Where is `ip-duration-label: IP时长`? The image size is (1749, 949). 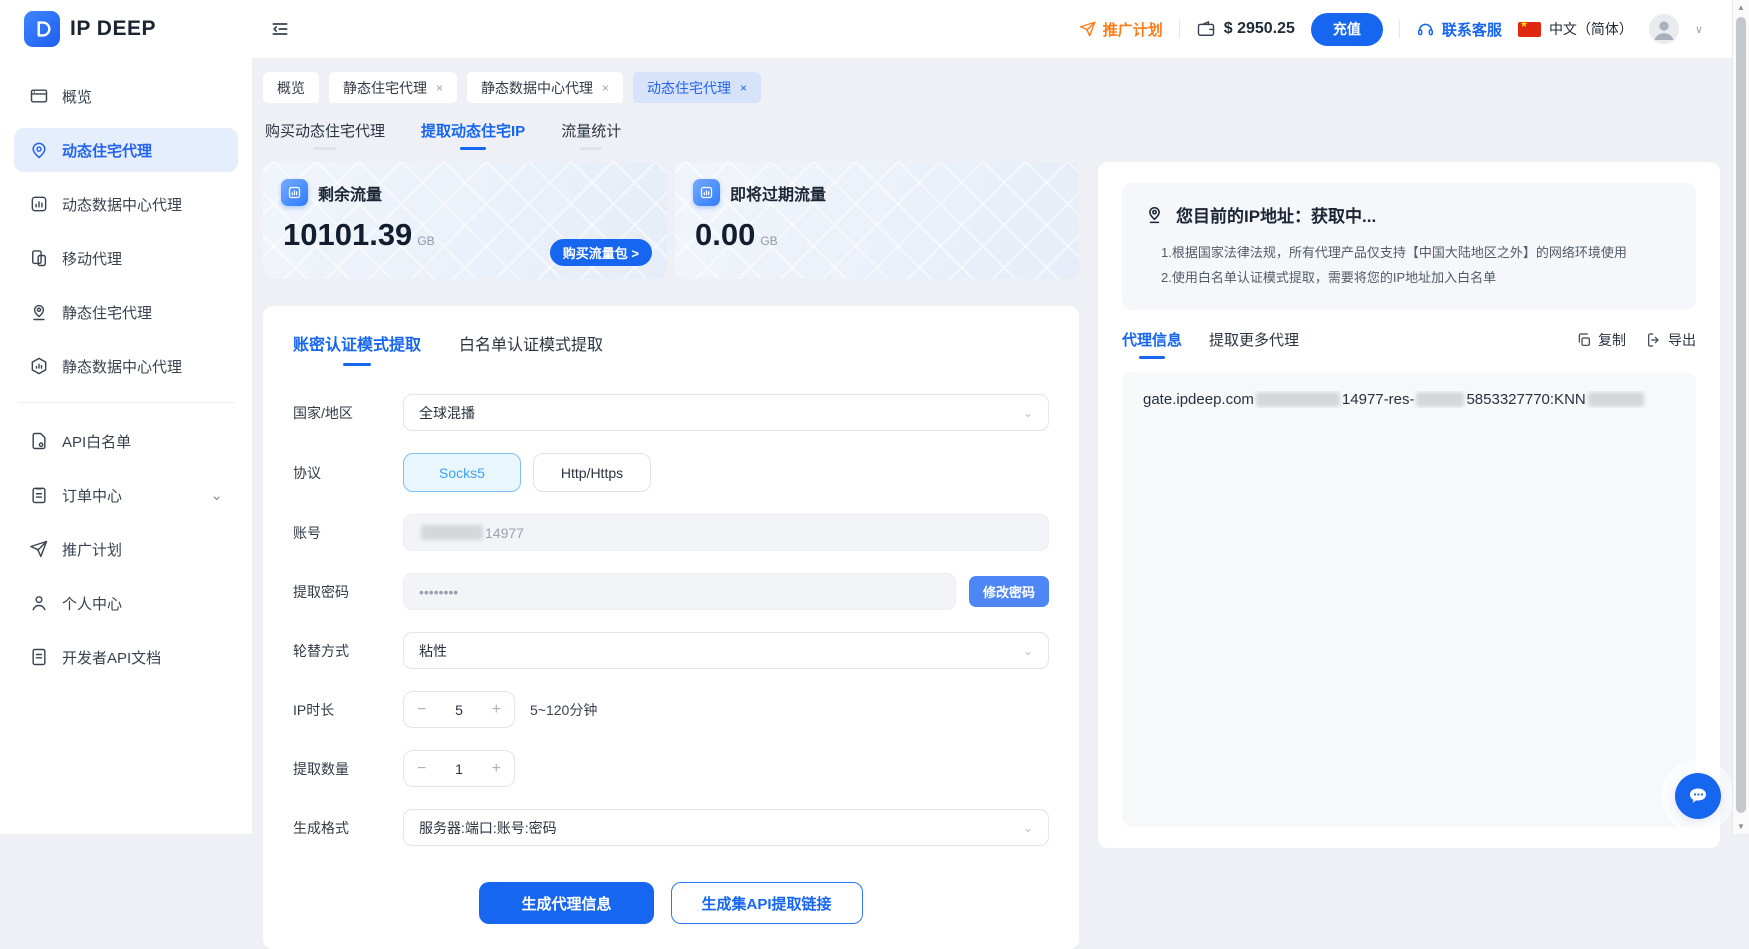
ip-duration-label: IP时长 is located at coordinates (348, 710).